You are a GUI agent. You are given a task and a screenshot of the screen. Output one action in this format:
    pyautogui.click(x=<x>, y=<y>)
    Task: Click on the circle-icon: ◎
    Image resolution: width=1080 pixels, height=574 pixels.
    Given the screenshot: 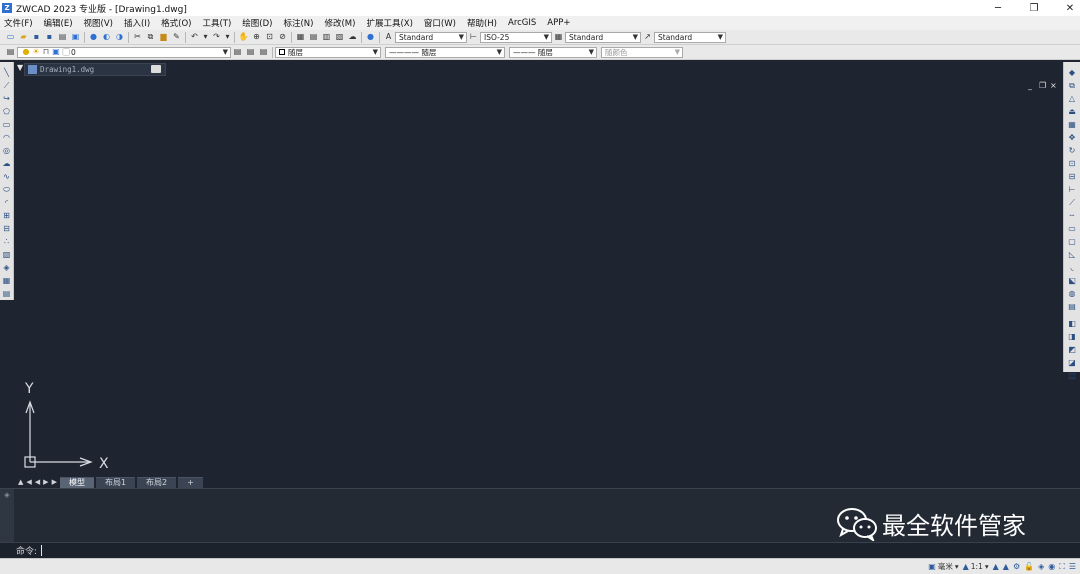 What is the action you would take?
    pyautogui.click(x=6, y=150)
    